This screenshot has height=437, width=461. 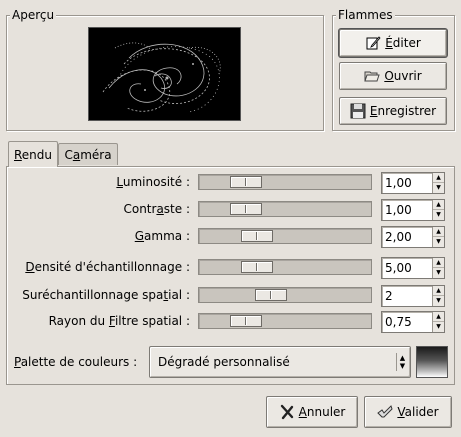 What do you see at coordinates (224, 362) in the screenshot?
I see `palette-select-value: Dégradé personnalisé` at bounding box center [224, 362].